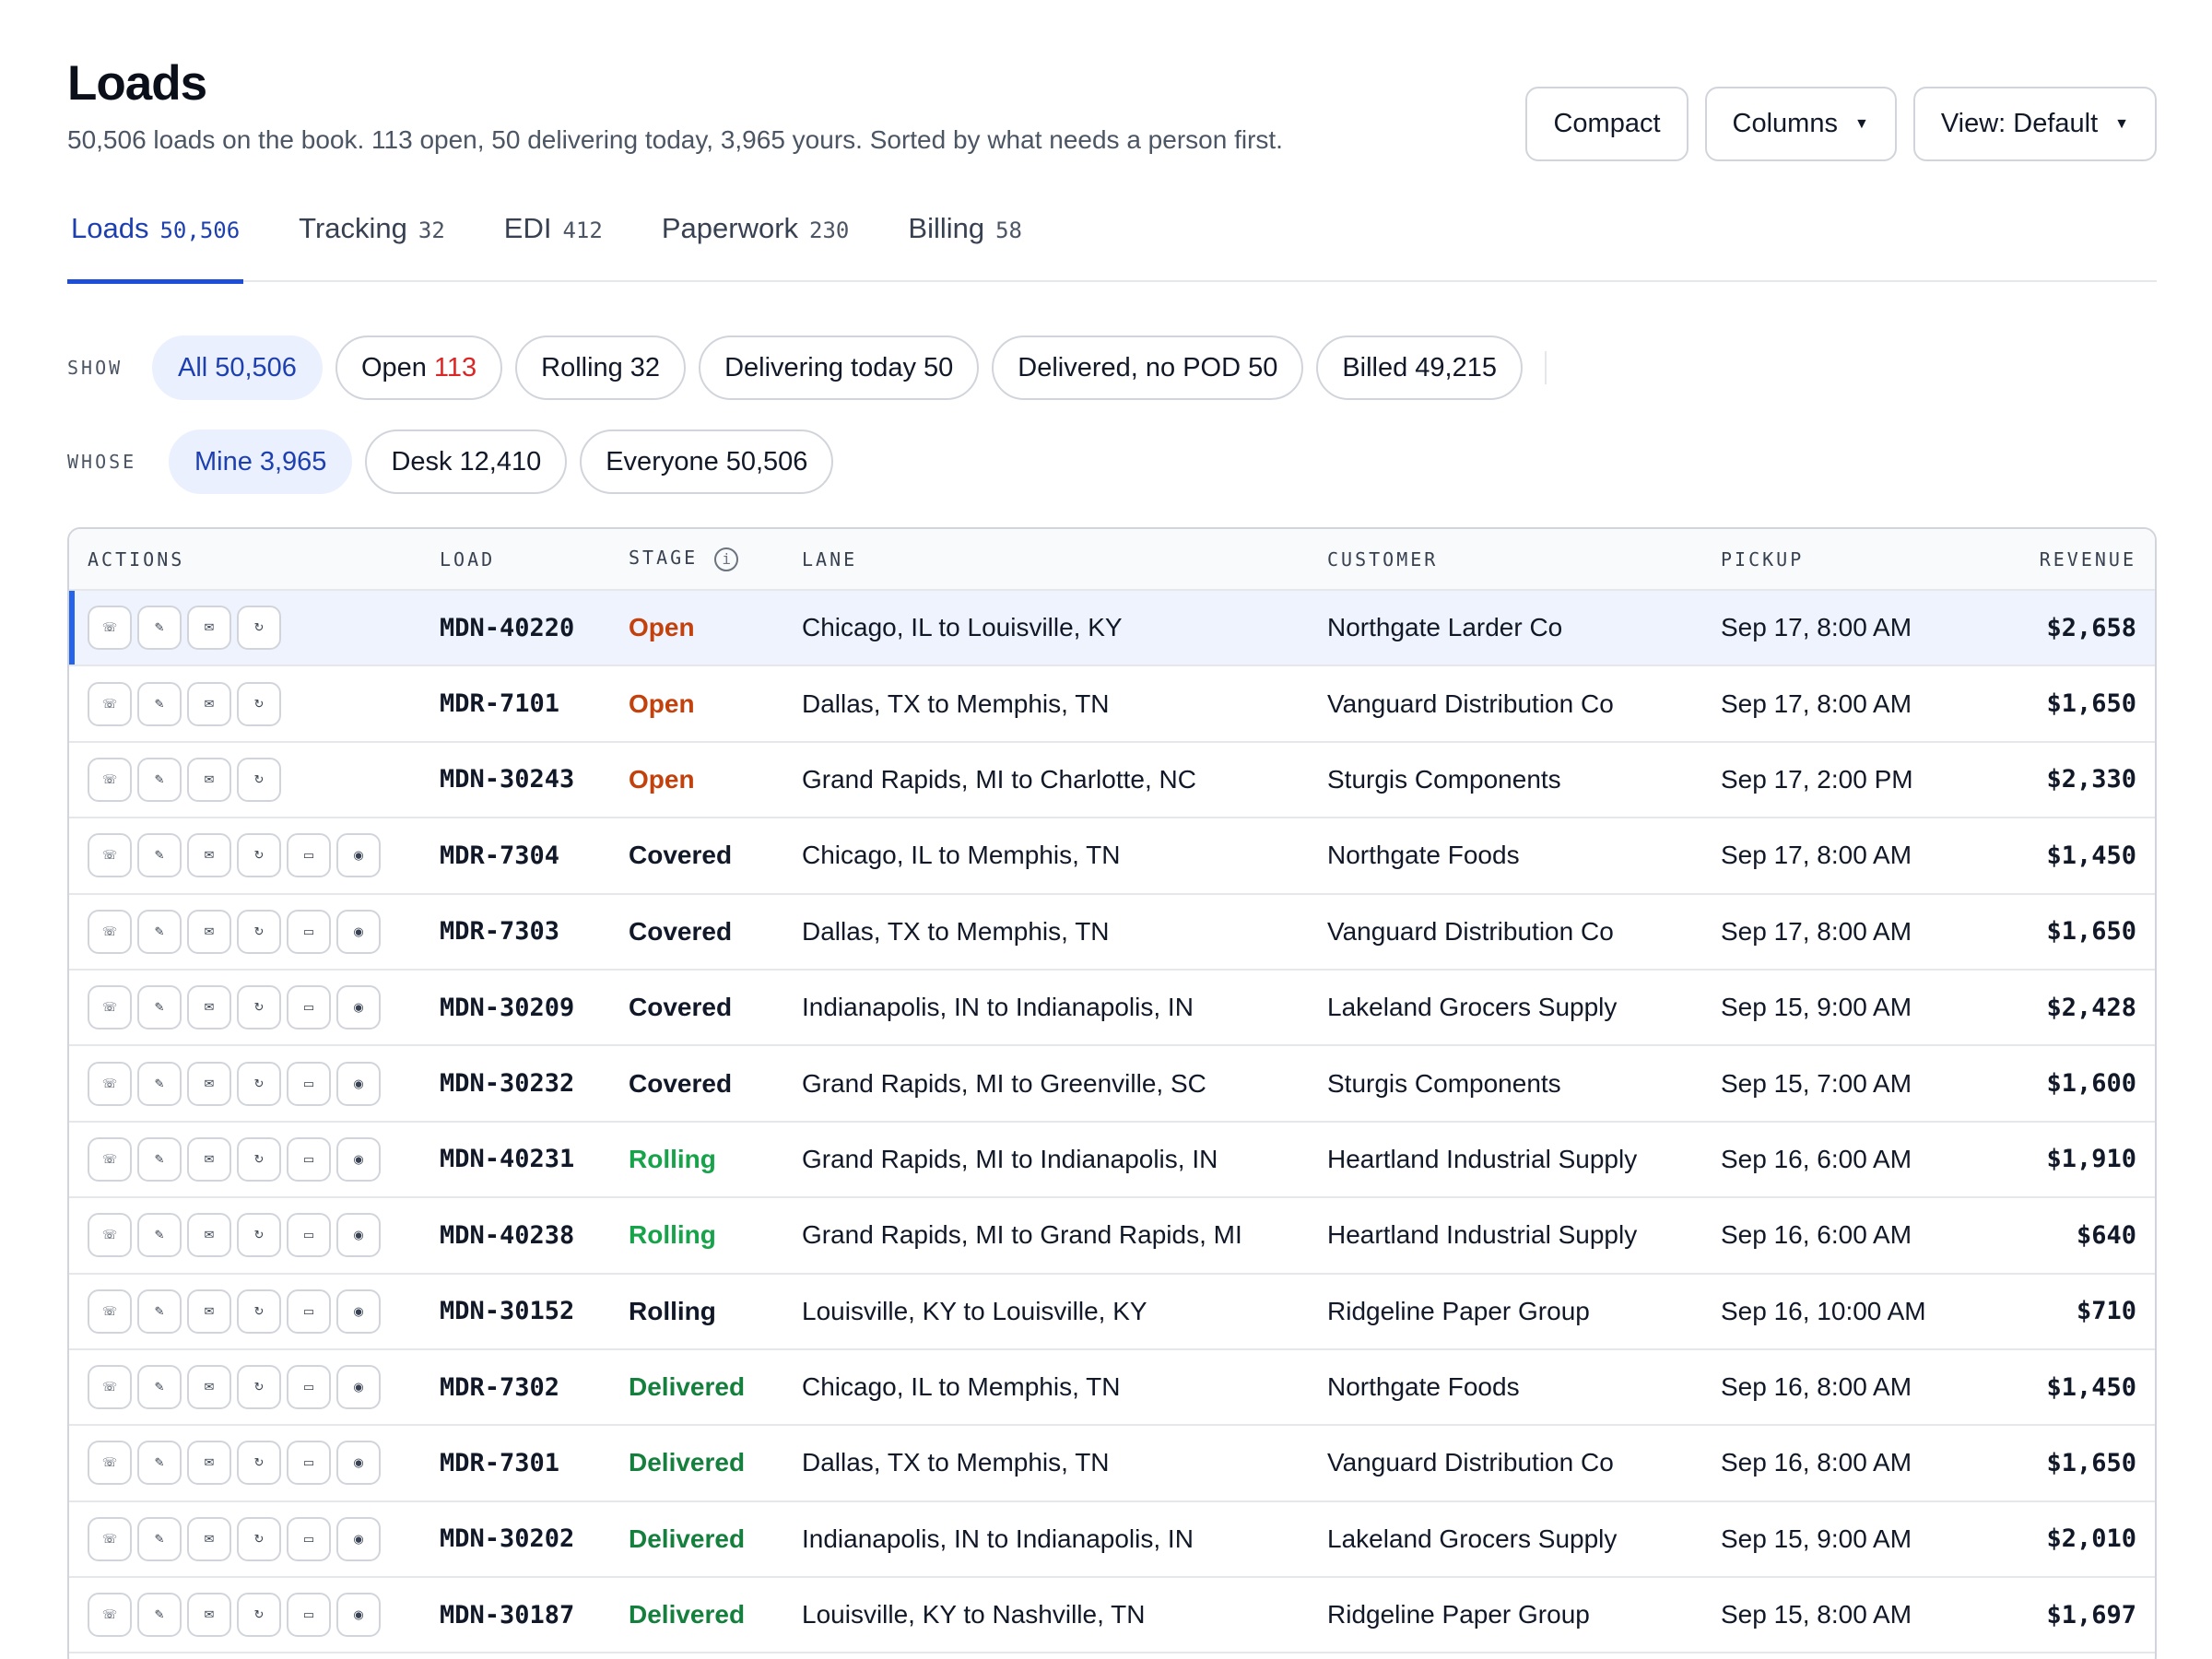 This screenshot has width=2212, height=1659. Describe the element at coordinates (726, 559) in the screenshot. I see `info-icon: i` at that location.